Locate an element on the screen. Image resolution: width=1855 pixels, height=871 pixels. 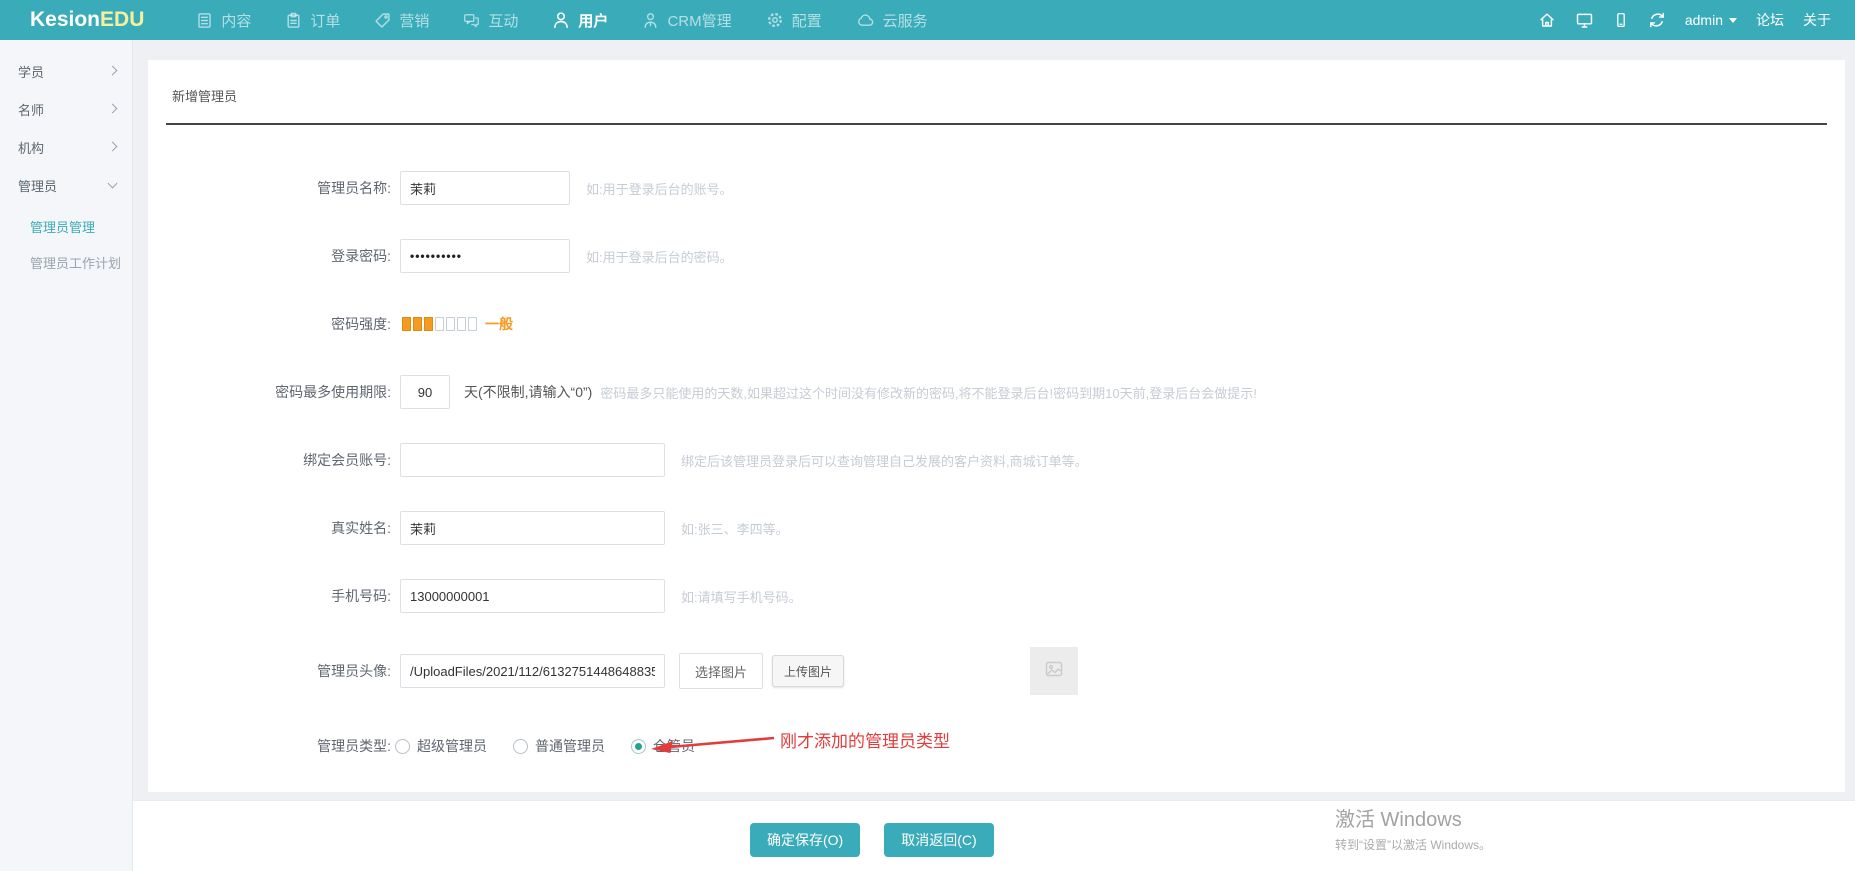
forum-link: 论坛 is located at coordinates (1770, 20).